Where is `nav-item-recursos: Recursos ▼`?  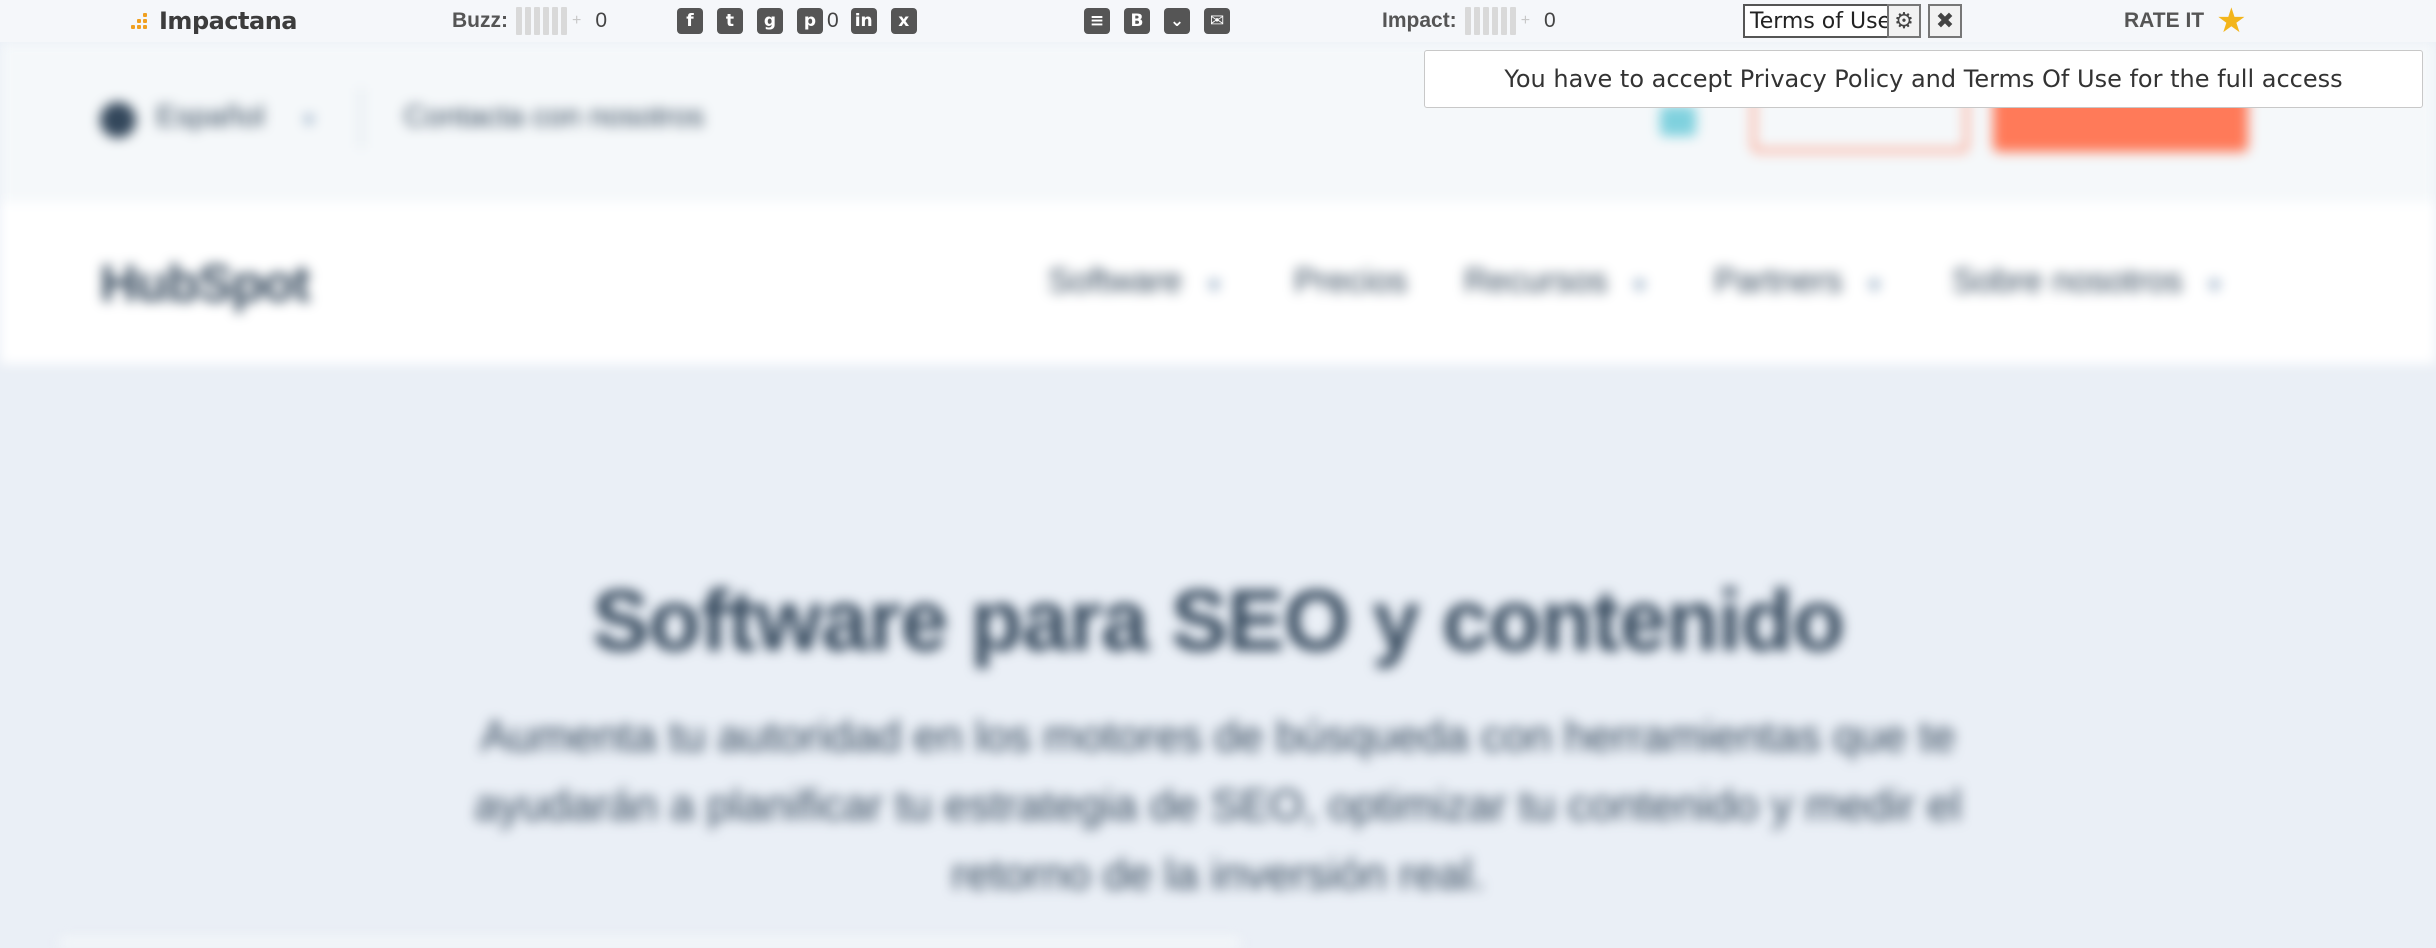
nav-item-recursos: Recursos ▼ is located at coordinates (1556, 281).